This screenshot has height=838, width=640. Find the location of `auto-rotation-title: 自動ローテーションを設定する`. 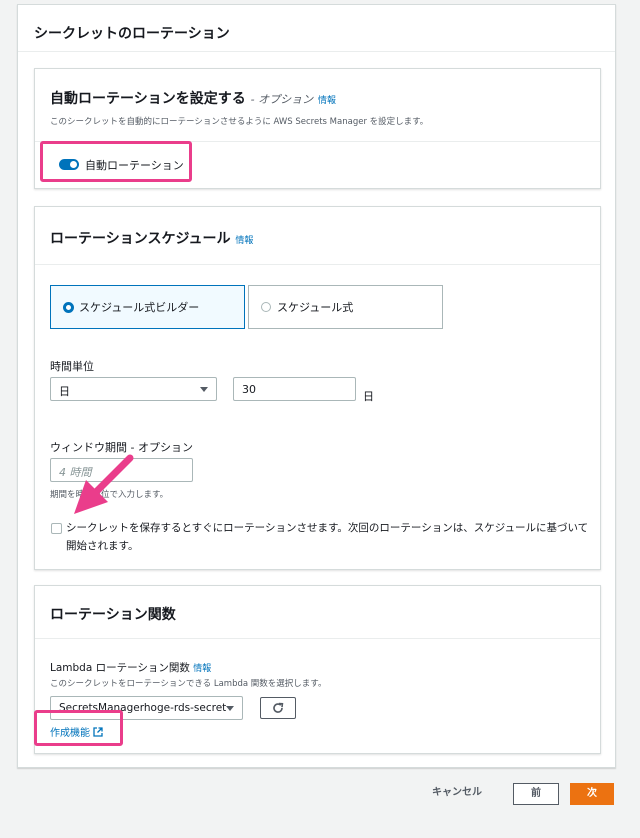

auto-rotation-title: 自動ローテーションを設定する is located at coordinates (148, 99).